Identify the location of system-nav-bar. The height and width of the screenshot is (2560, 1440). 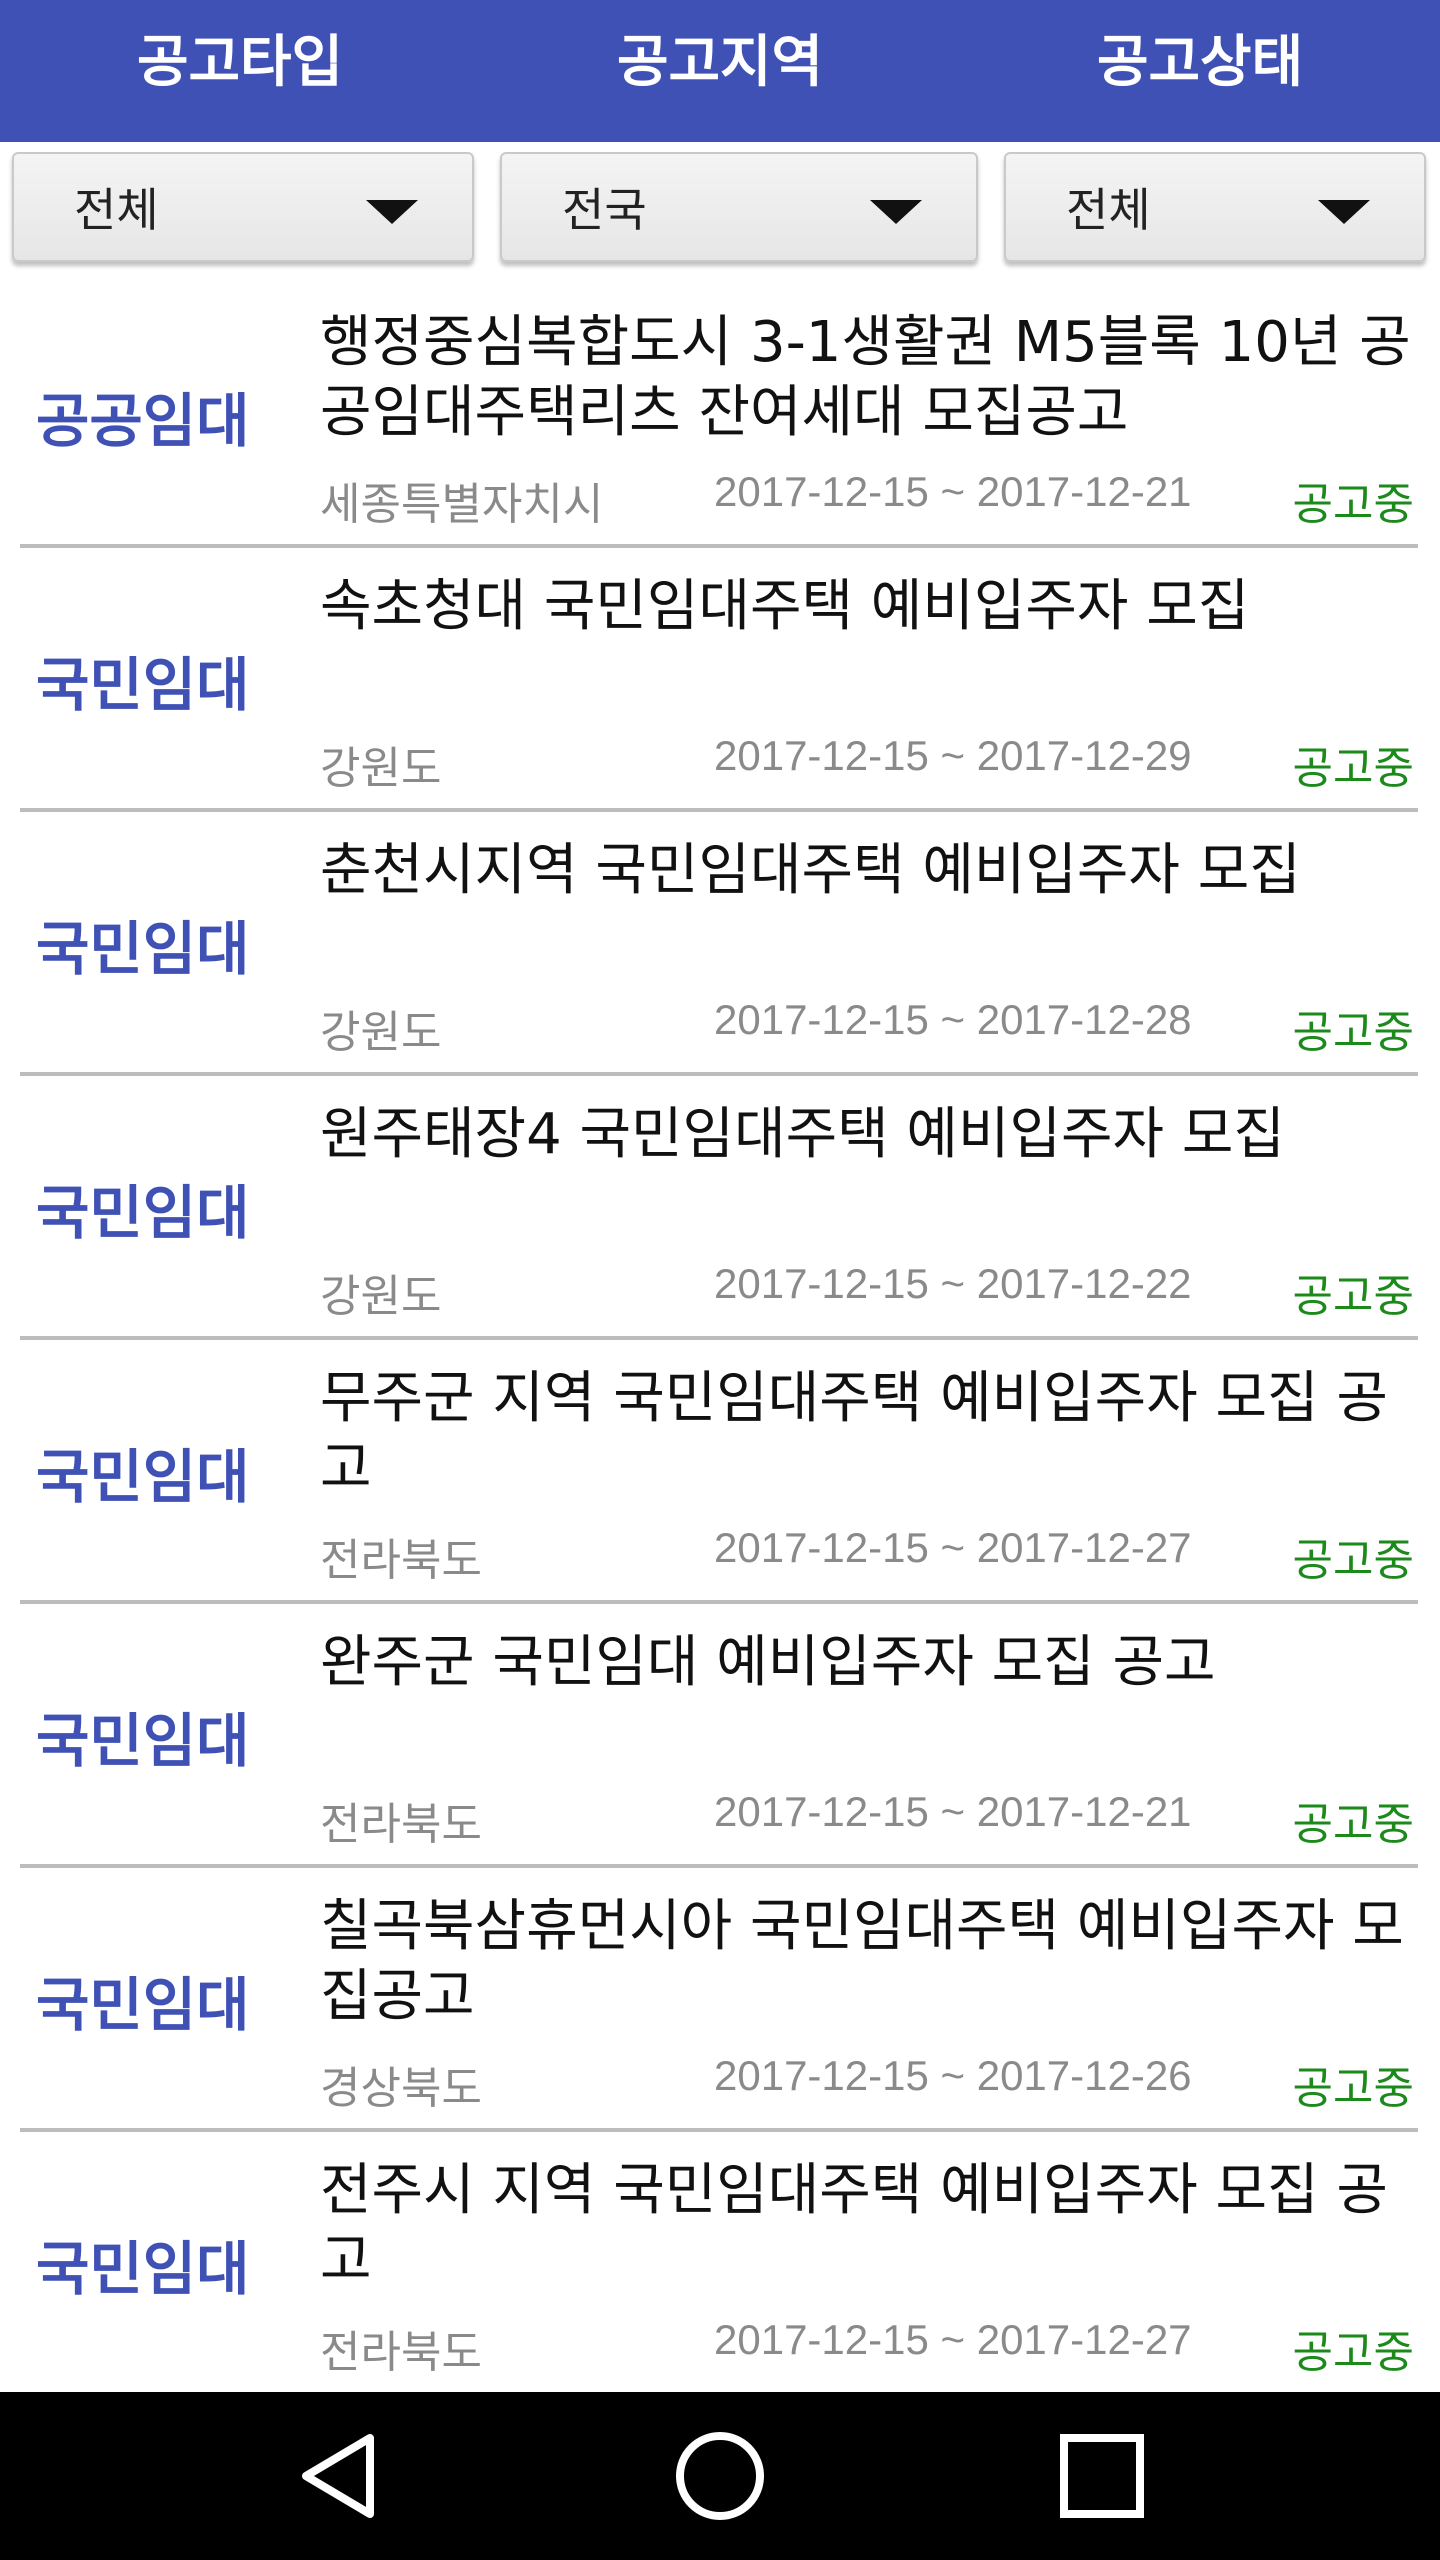
(720, 2476).